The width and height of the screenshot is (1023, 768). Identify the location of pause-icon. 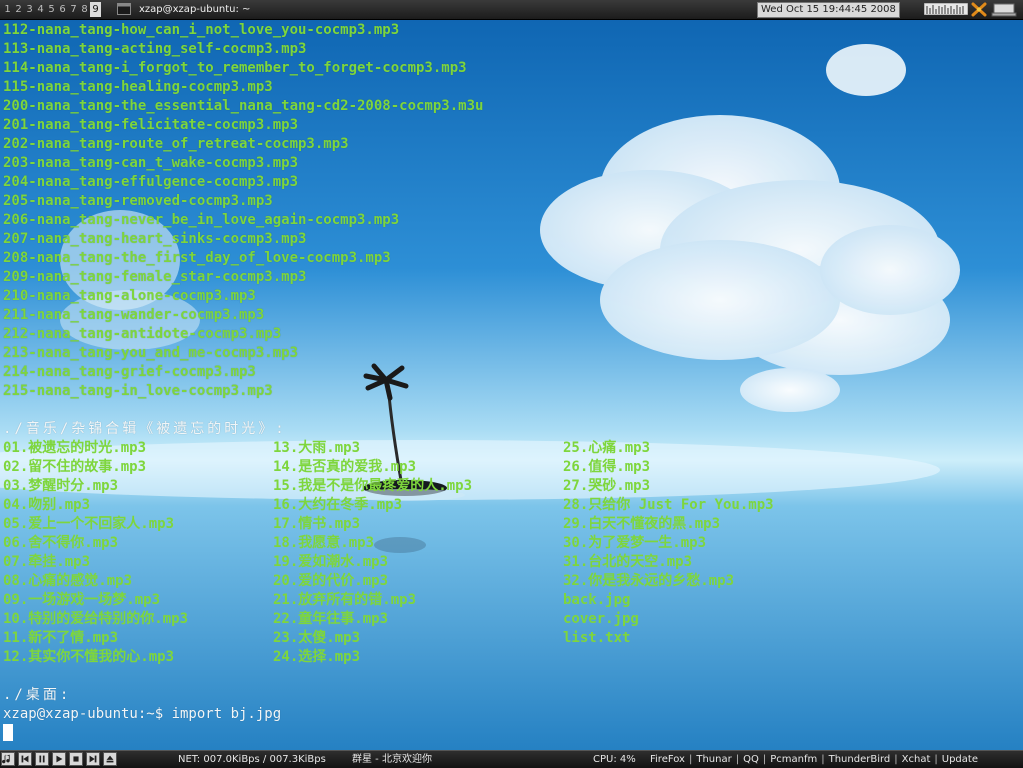
(42, 759).